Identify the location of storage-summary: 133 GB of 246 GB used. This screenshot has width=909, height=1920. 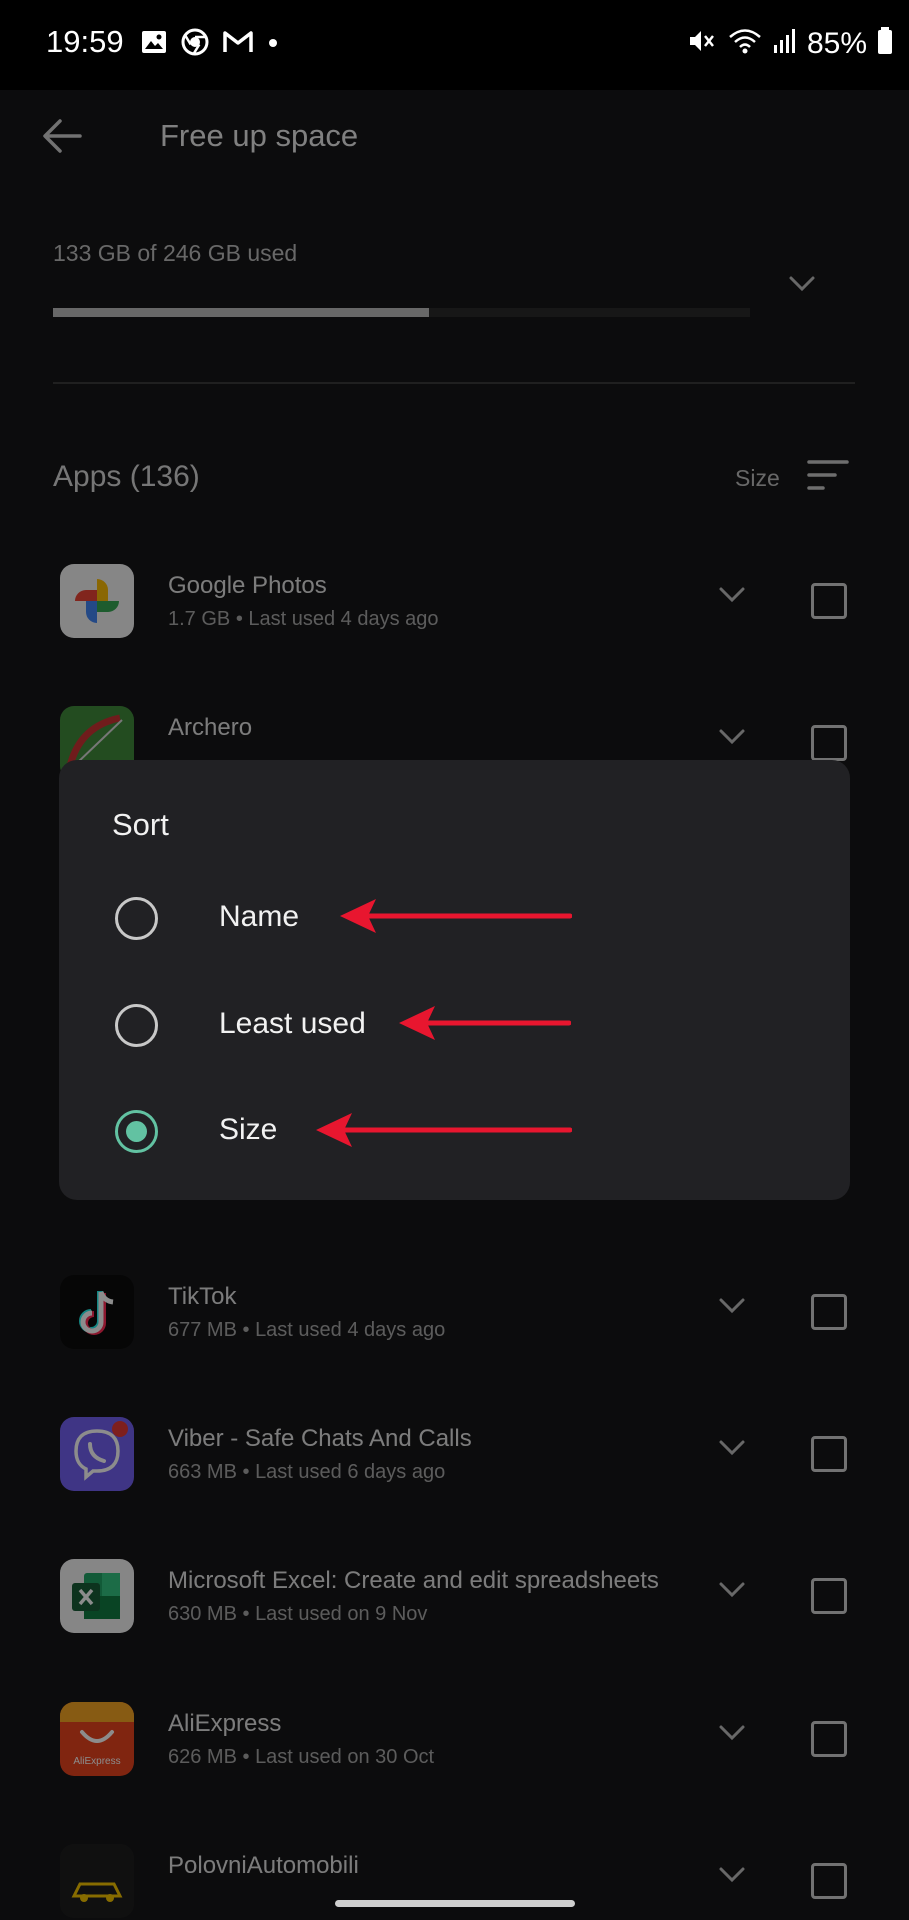
(175, 253).